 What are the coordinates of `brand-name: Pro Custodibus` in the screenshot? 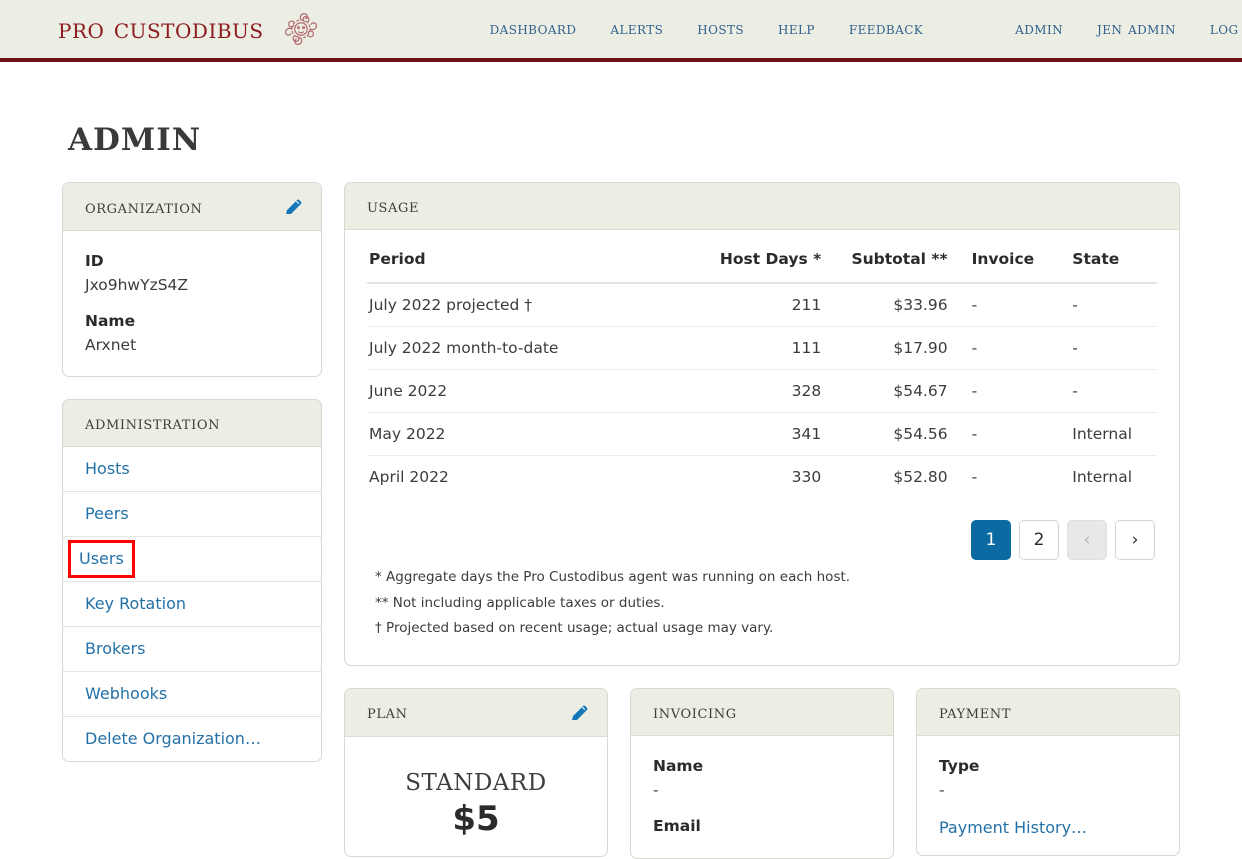 It's located at (161, 28).